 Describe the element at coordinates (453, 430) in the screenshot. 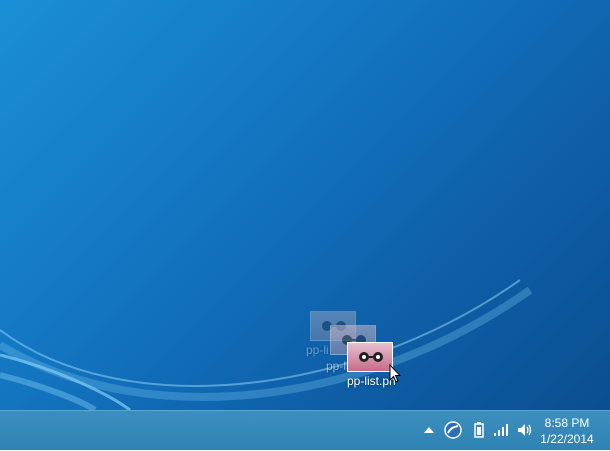

I see `app-tray-icon` at that location.